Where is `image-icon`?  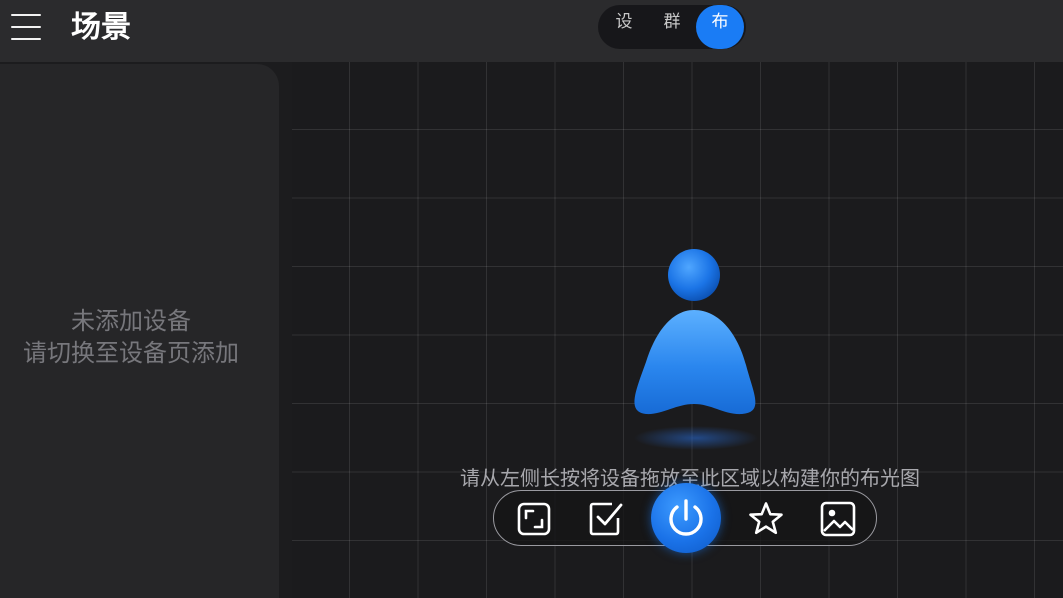
image-icon is located at coordinates (838, 519).